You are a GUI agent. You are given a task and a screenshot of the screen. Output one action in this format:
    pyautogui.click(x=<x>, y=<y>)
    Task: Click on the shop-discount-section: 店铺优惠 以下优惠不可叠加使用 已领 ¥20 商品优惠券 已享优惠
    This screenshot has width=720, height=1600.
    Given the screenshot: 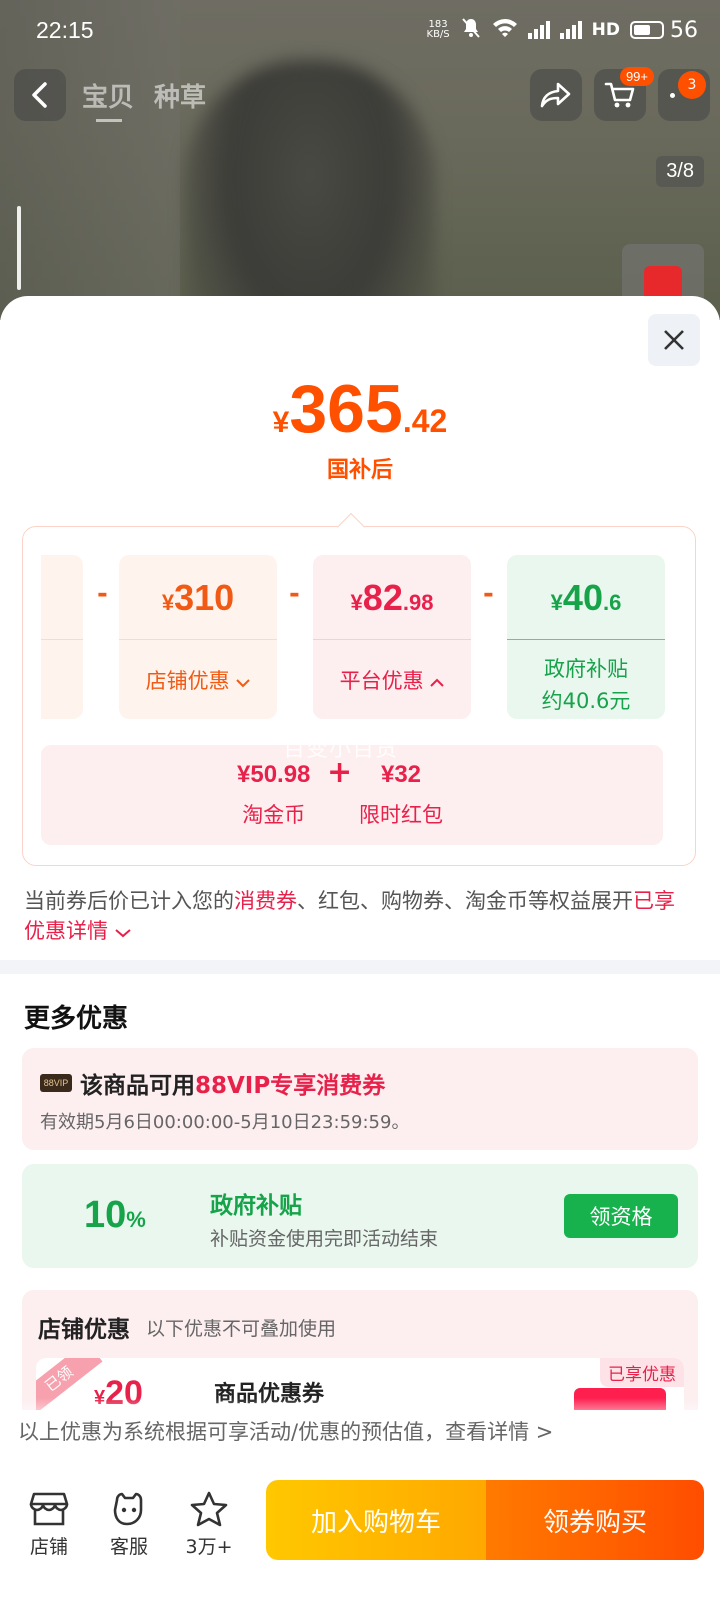 What is the action you would take?
    pyautogui.click(x=360, y=1350)
    